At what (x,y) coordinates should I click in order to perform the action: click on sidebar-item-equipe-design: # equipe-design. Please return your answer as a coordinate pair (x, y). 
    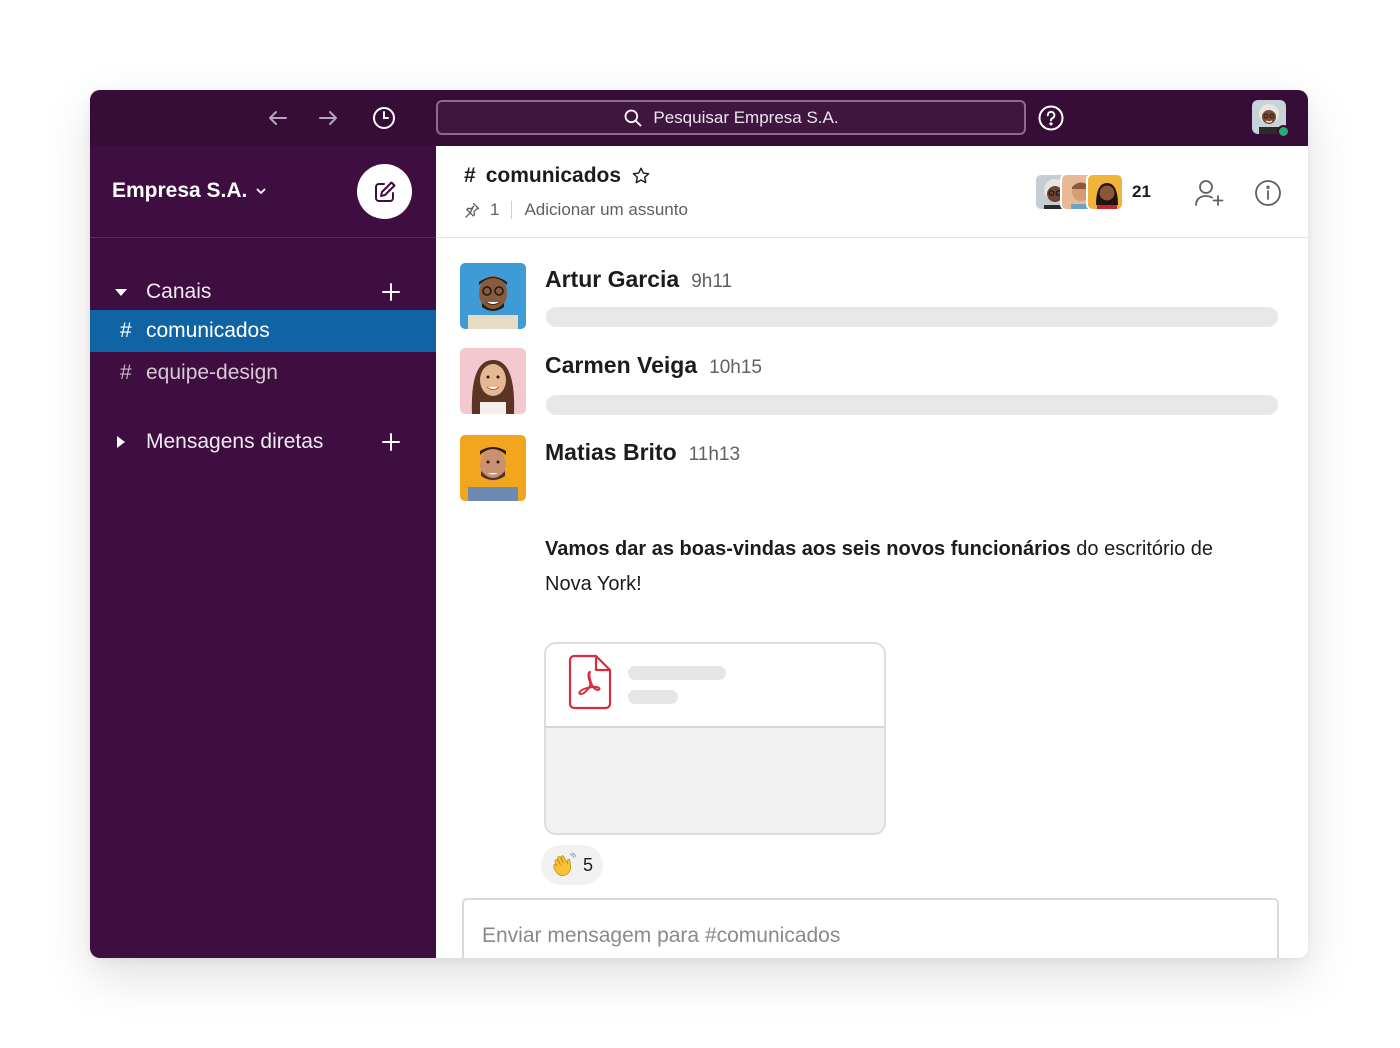
    Looking at the image, I should click on (263, 373).